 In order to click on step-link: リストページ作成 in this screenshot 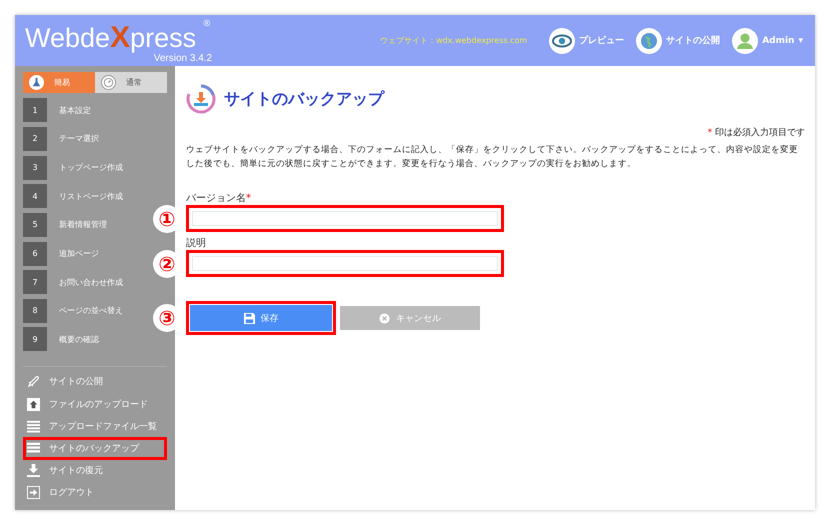, I will do `click(91, 196)`.